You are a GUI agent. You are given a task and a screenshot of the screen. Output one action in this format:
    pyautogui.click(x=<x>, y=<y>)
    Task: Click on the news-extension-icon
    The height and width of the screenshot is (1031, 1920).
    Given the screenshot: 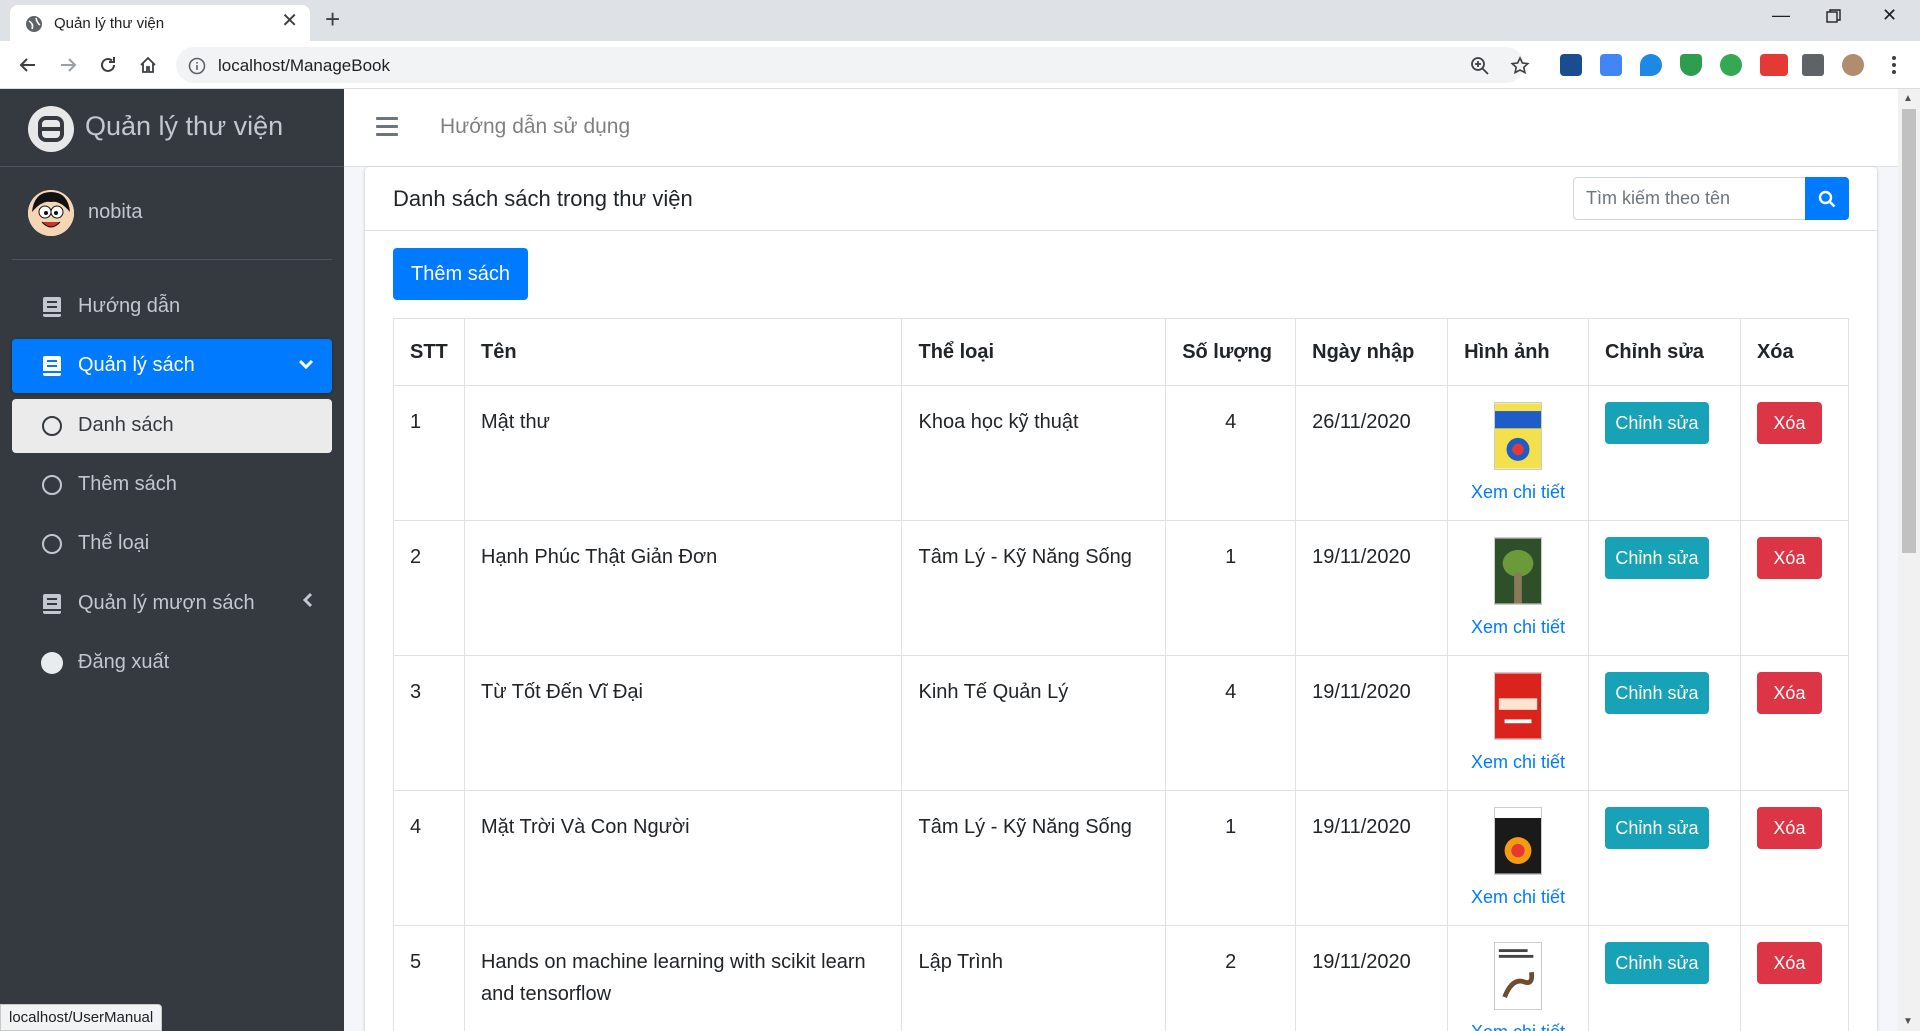 What is the action you would take?
    pyautogui.click(x=1774, y=65)
    